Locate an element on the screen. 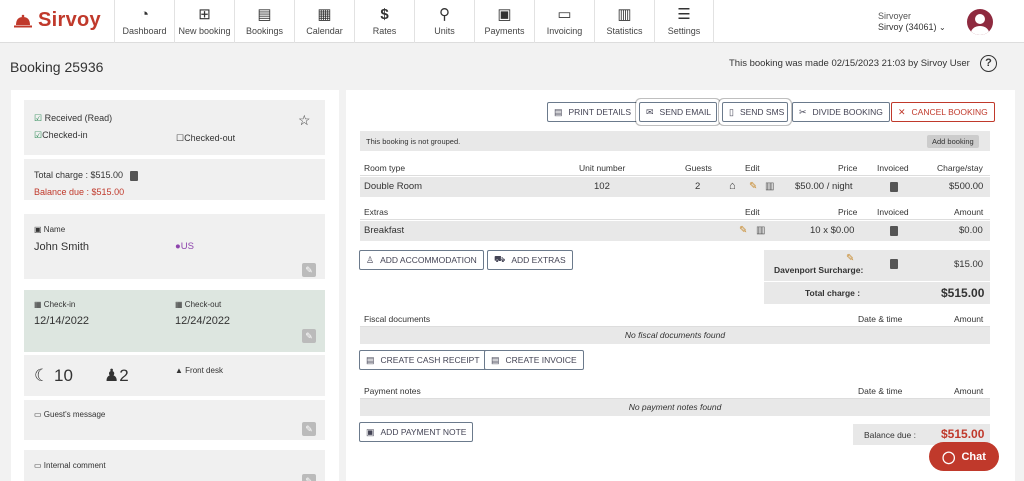 The width and height of the screenshot is (1024, 481). chat-button: ◯ Chat is located at coordinates (964, 456).